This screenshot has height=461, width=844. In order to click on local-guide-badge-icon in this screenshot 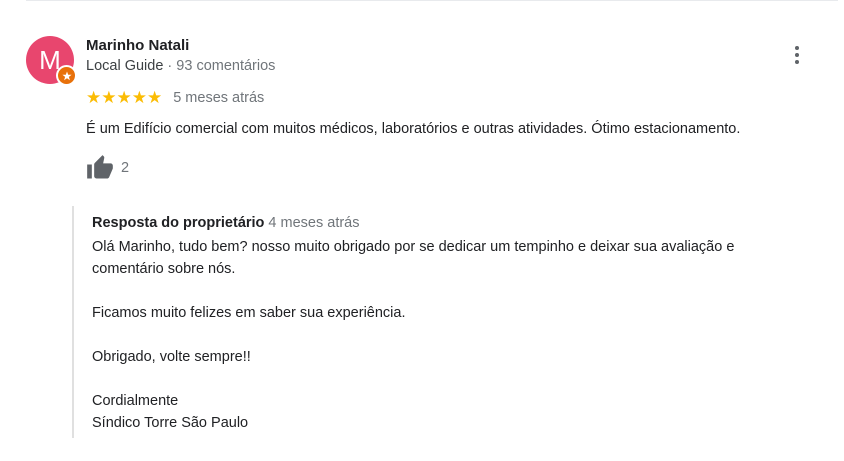, I will do `click(66, 75)`.